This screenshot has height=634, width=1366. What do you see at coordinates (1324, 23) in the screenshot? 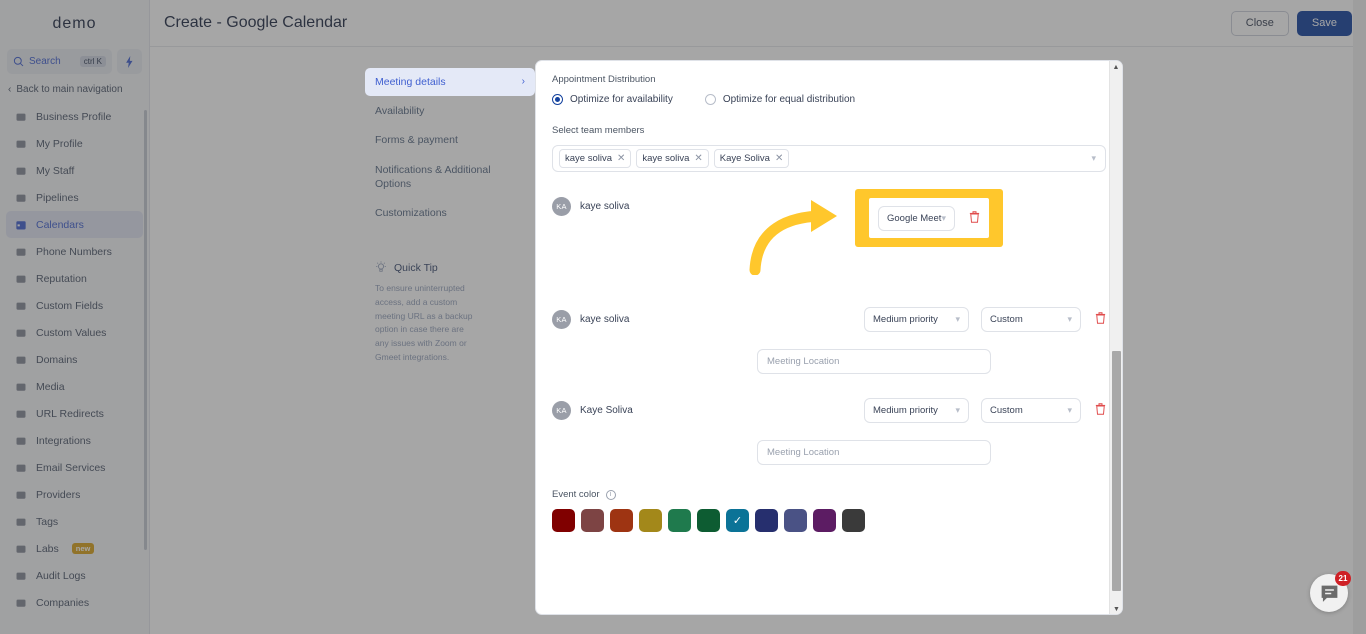
I see `save-button: Save` at bounding box center [1324, 23].